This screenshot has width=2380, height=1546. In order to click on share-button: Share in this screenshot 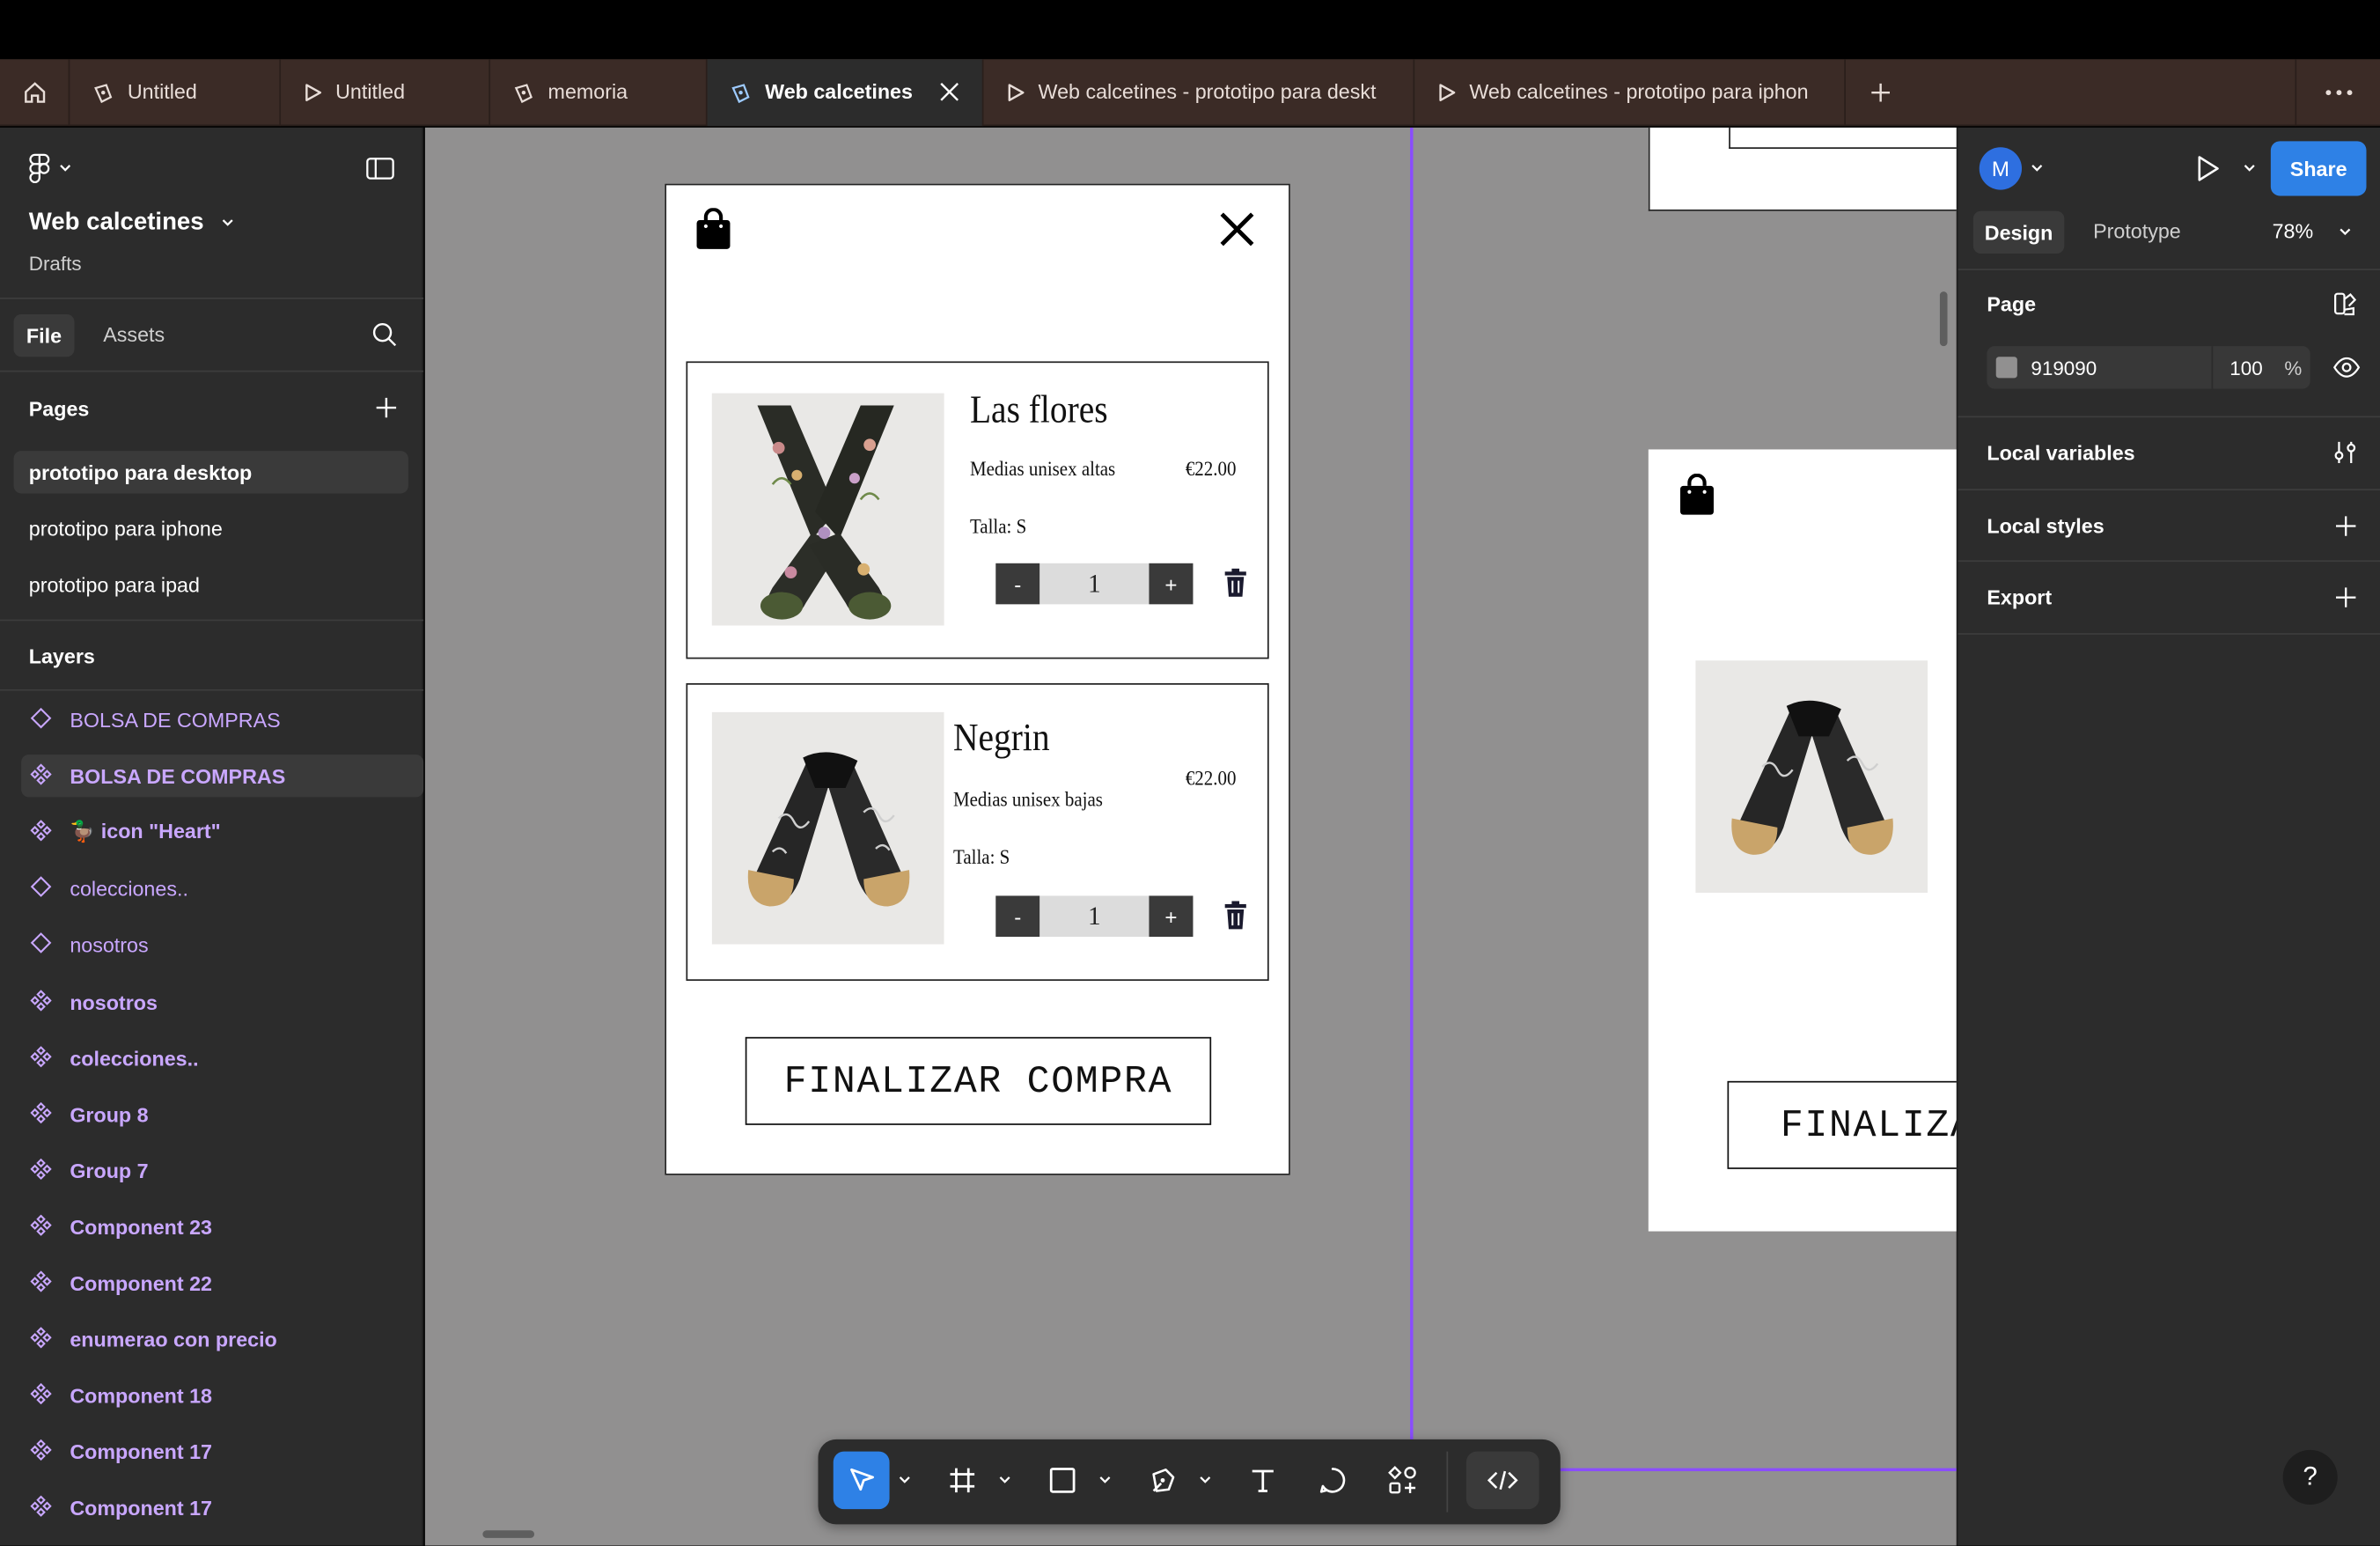, I will do `click(2318, 168)`.